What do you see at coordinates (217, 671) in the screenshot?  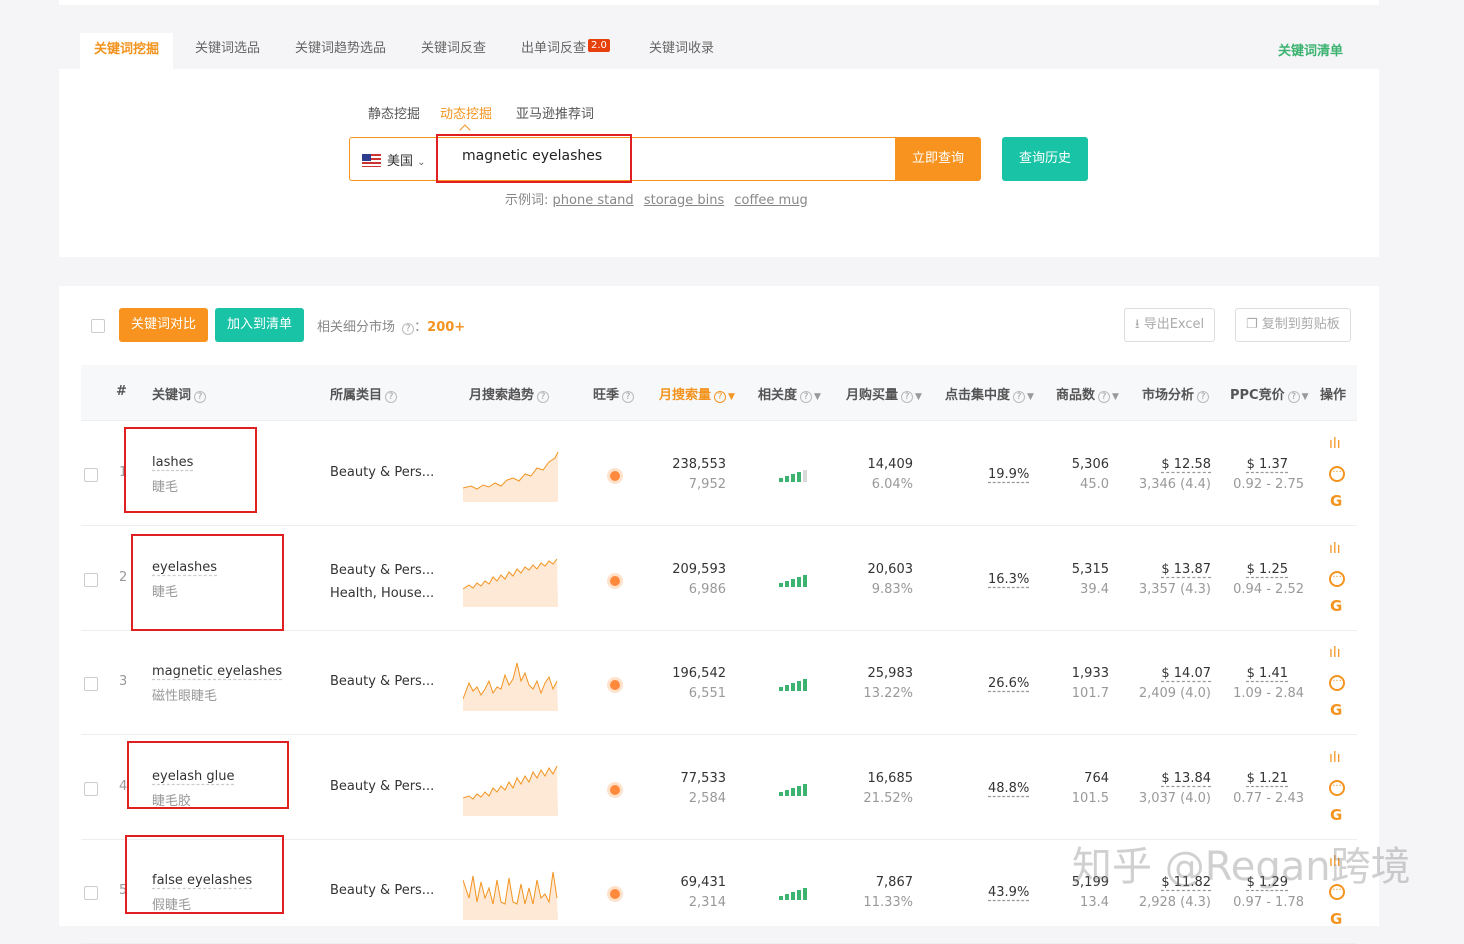 I see `keyword-link: magnetic eyelashes` at bounding box center [217, 671].